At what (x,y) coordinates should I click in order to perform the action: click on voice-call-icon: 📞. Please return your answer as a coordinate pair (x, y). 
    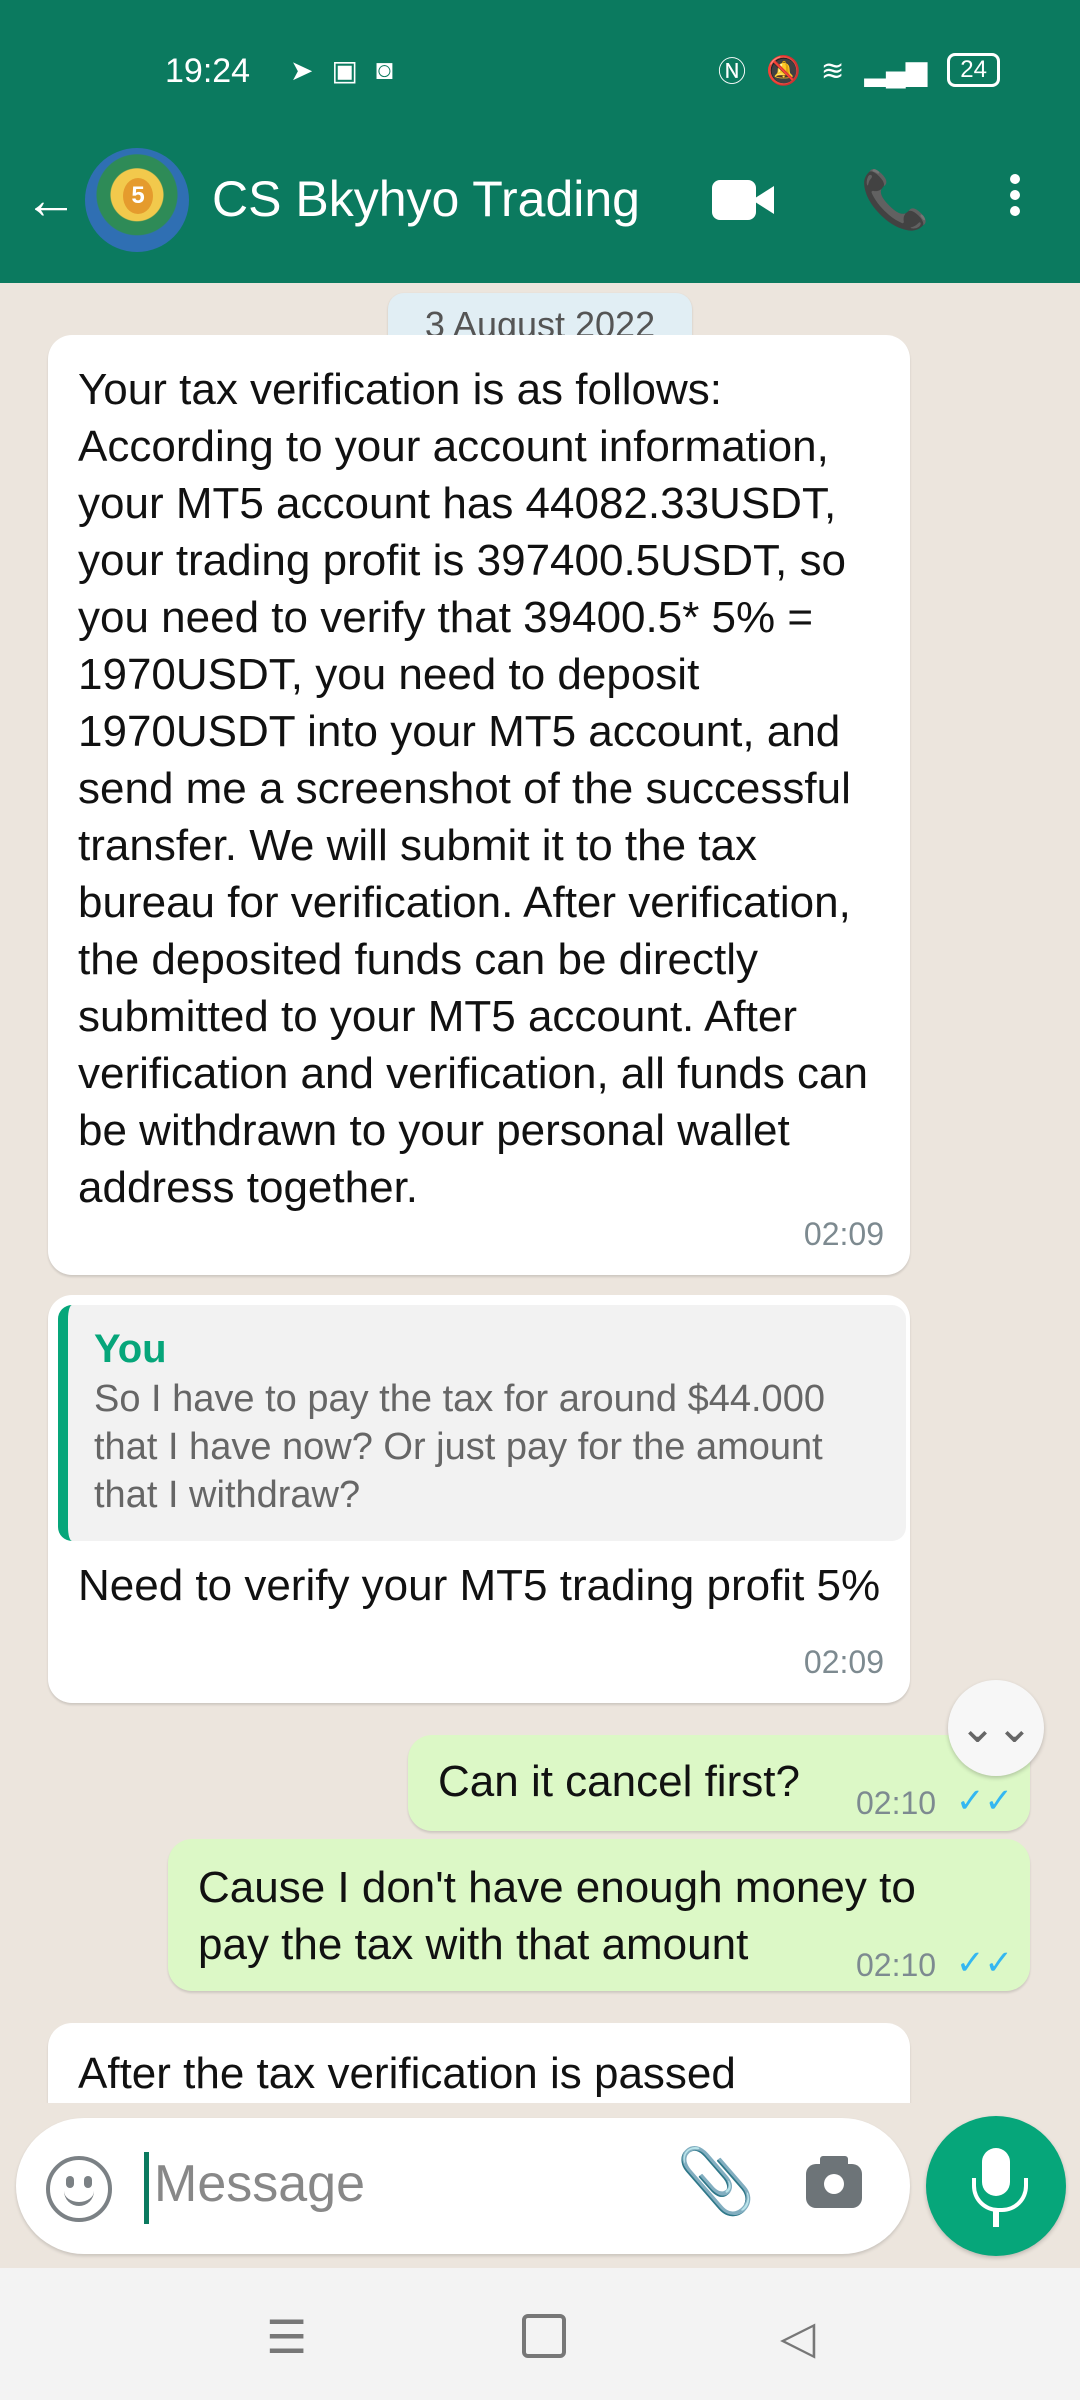
    Looking at the image, I should click on (895, 200).